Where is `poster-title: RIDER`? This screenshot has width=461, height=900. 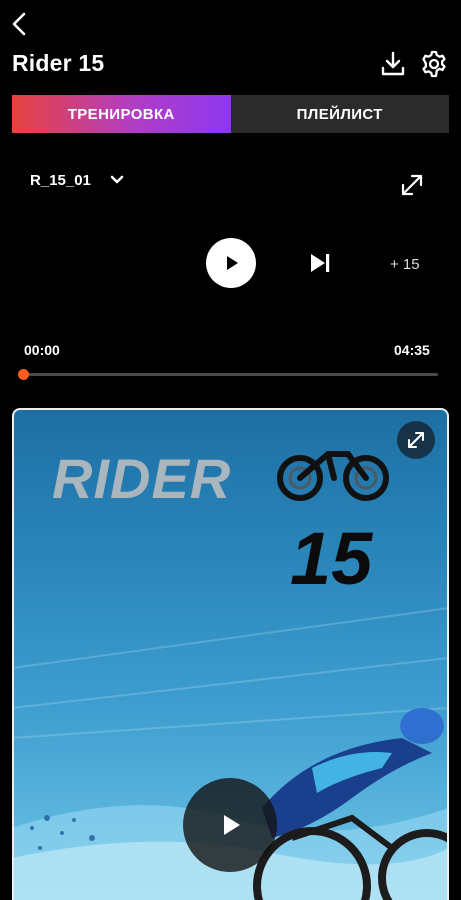 poster-title: RIDER is located at coordinates (142, 478).